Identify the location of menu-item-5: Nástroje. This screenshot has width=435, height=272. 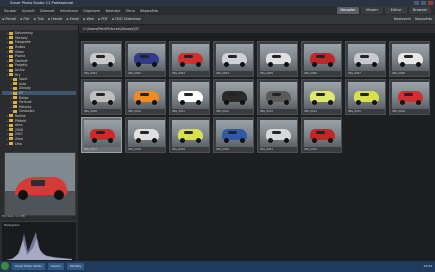
(112, 11).